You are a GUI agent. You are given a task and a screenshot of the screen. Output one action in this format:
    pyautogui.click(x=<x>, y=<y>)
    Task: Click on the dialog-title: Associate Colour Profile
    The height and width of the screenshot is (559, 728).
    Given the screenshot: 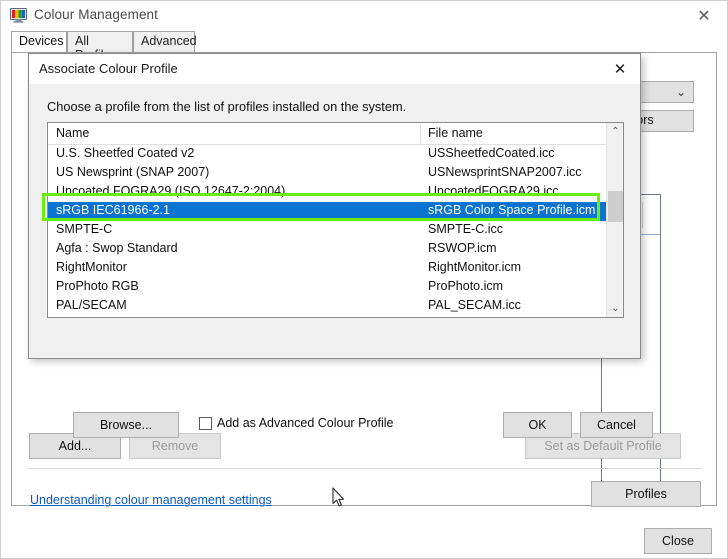 What is the action you would take?
    pyautogui.click(x=108, y=68)
    